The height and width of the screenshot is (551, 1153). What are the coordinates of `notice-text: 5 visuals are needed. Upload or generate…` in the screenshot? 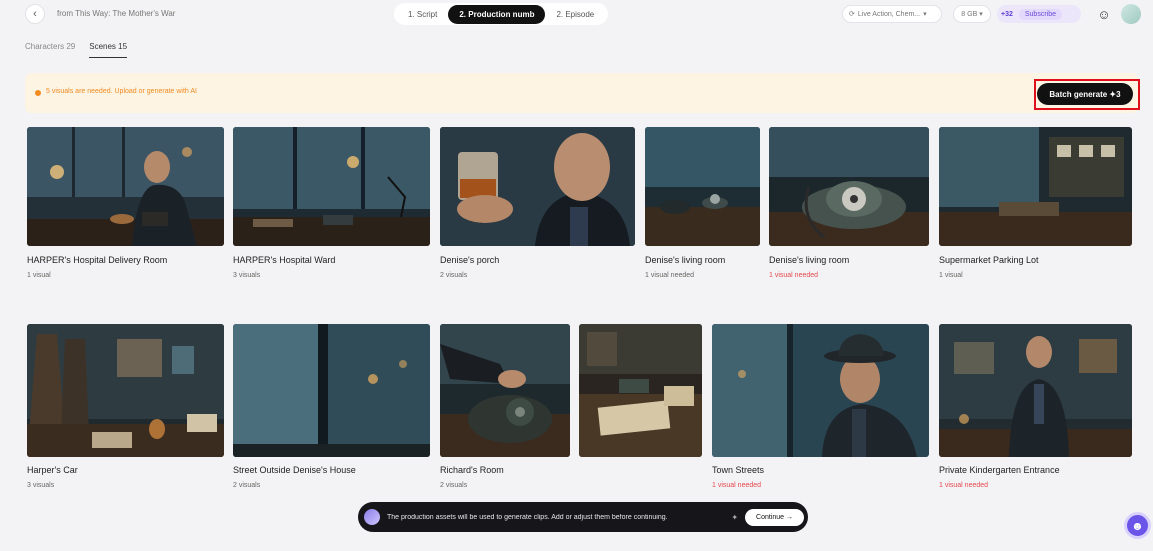 It's located at (121, 91).